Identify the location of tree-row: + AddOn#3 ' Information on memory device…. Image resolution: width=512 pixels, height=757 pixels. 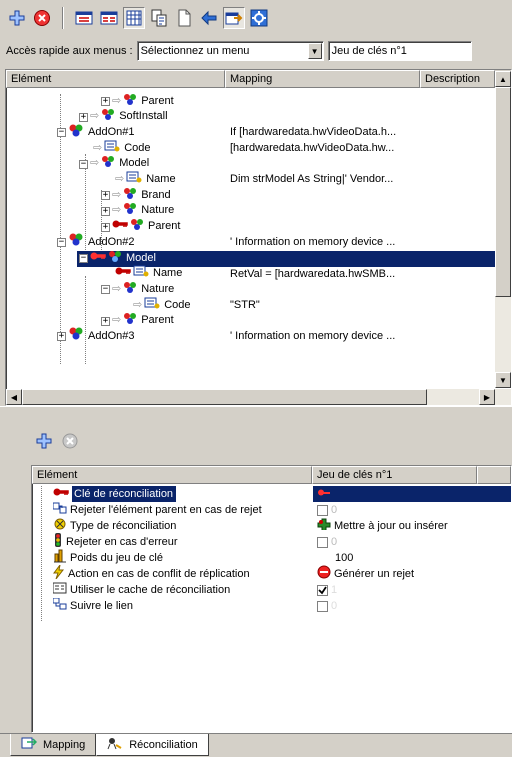
(251, 336).